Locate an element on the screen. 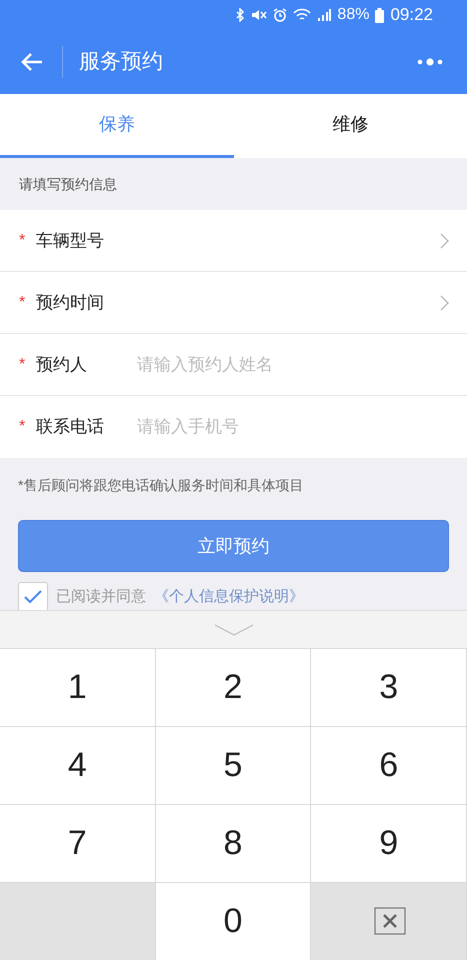 This screenshot has height=960, width=467. digit-key: 0 is located at coordinates (234, 921).